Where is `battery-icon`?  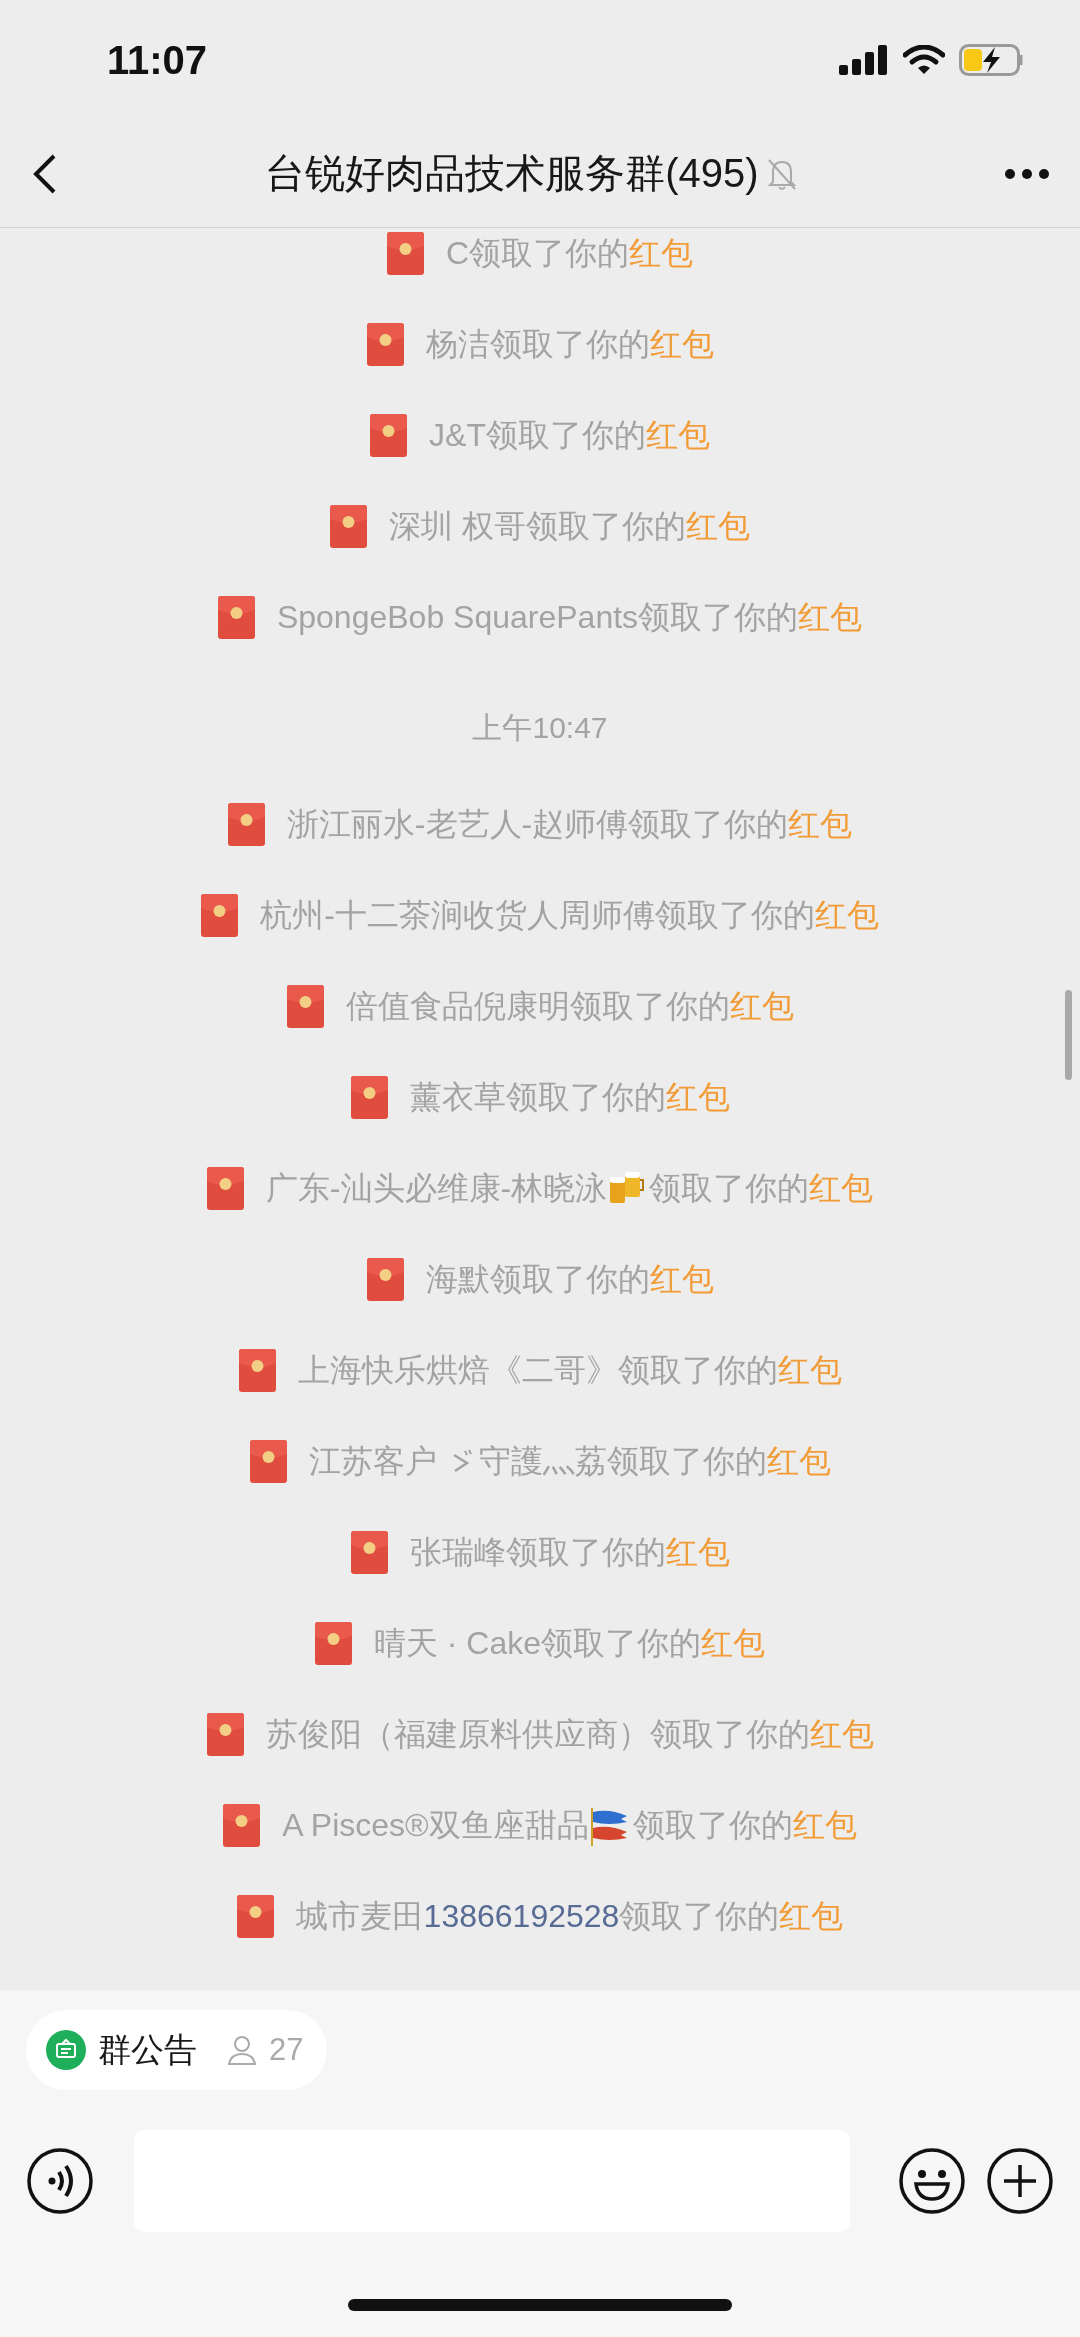 battery-icon is located at coordinates (992, 60).